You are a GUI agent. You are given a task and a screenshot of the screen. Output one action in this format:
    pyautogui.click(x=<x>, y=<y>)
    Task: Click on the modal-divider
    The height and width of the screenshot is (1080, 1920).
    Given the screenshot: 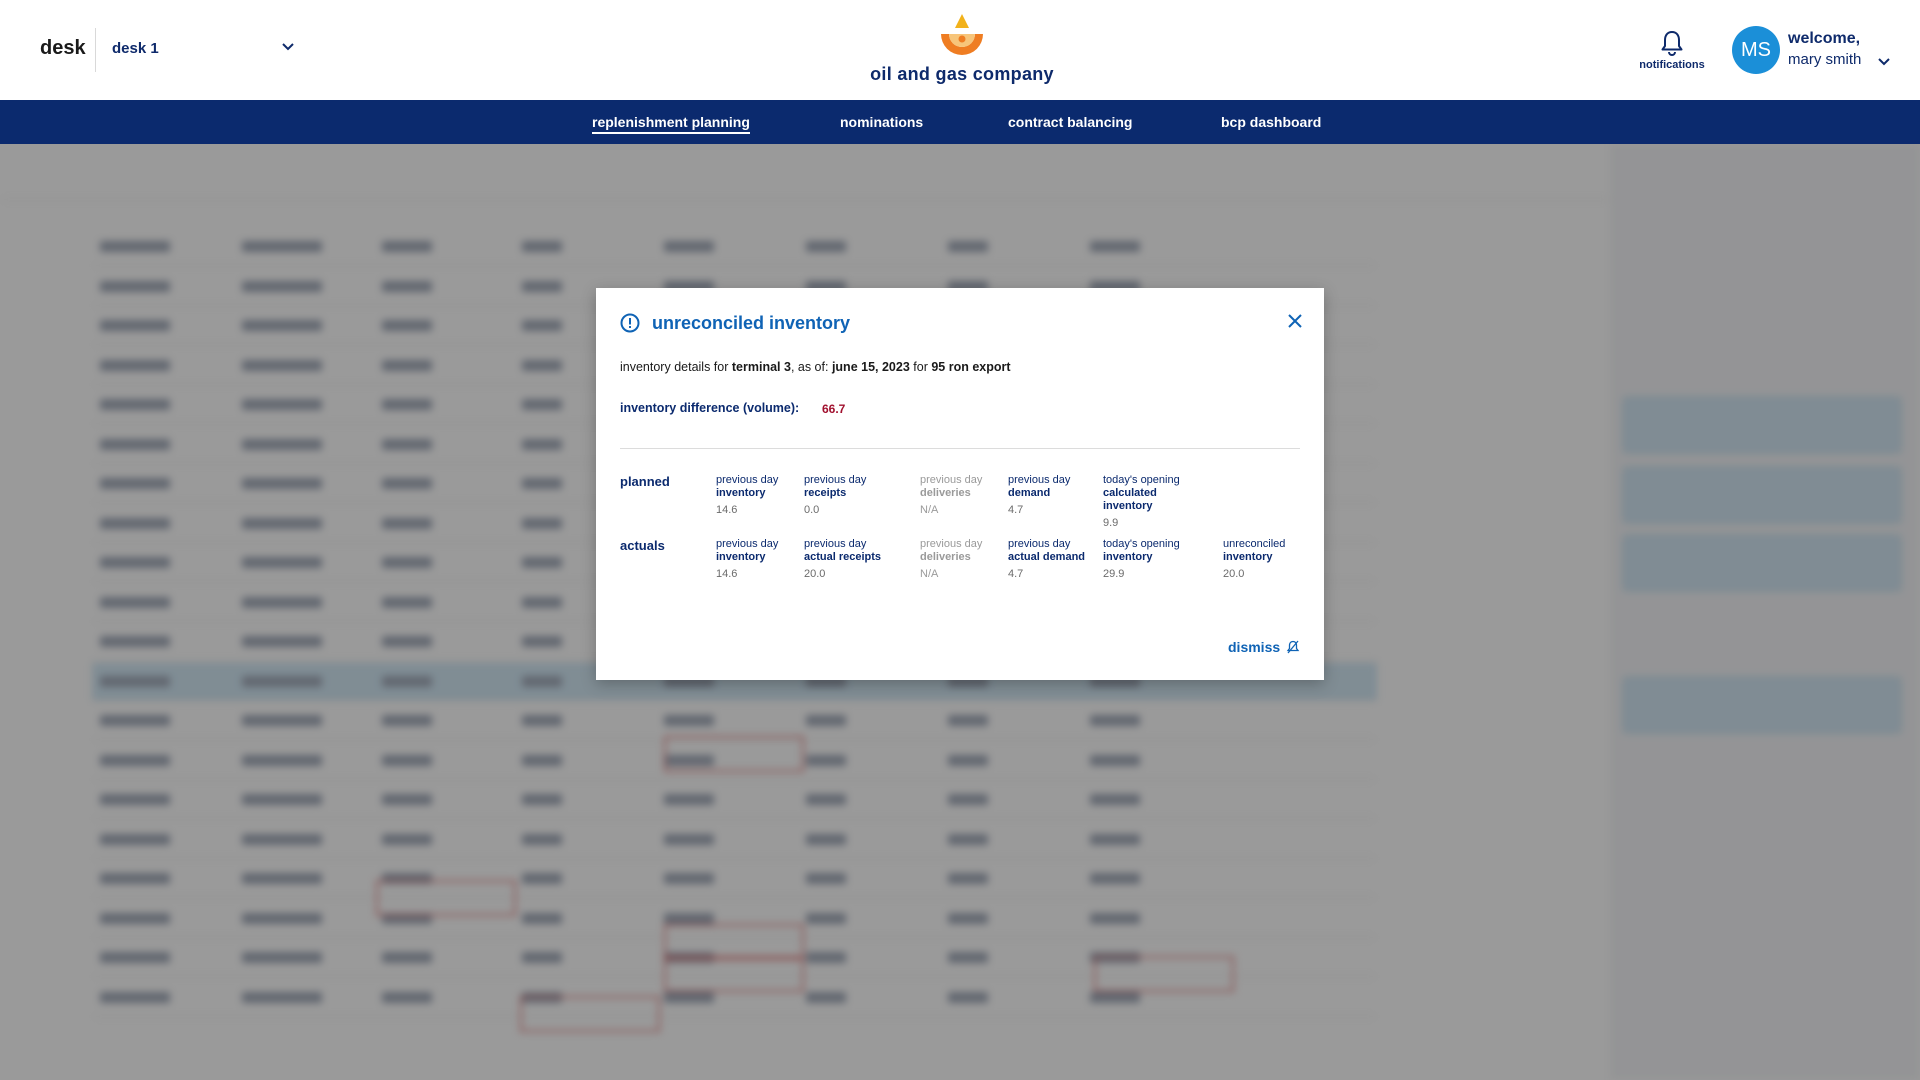 What is the action you would take?
    pyautogui.click(x=960, y=448)
    